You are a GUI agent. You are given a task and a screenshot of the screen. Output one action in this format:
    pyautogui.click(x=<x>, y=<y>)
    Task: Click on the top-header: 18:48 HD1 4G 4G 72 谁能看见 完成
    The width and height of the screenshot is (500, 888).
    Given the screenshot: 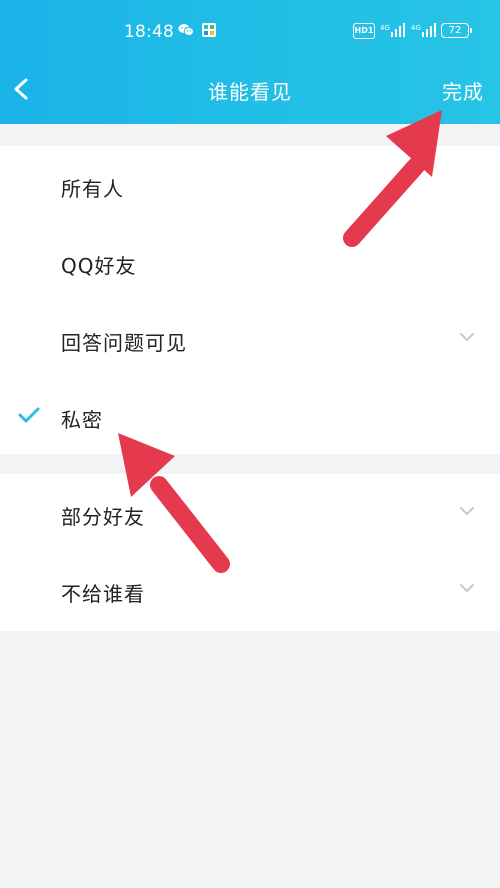 What is the action you would take?
    pyautogui.click(x=250, y=62)
    